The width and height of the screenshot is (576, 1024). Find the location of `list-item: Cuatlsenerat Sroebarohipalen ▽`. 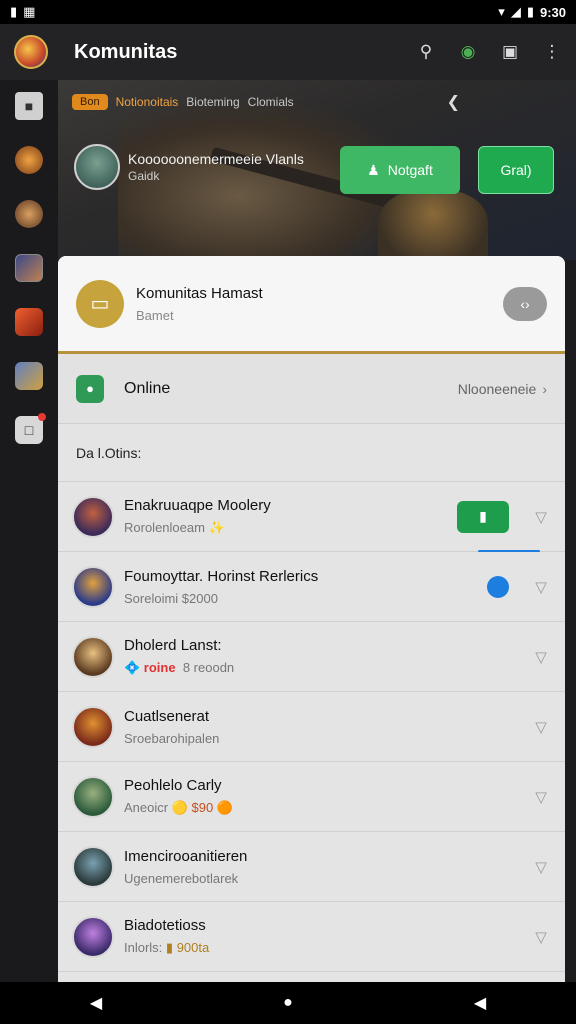

list-item: Cuatlsenerat Sroebarohipalen ▽ is located at coordinates (311, 727).